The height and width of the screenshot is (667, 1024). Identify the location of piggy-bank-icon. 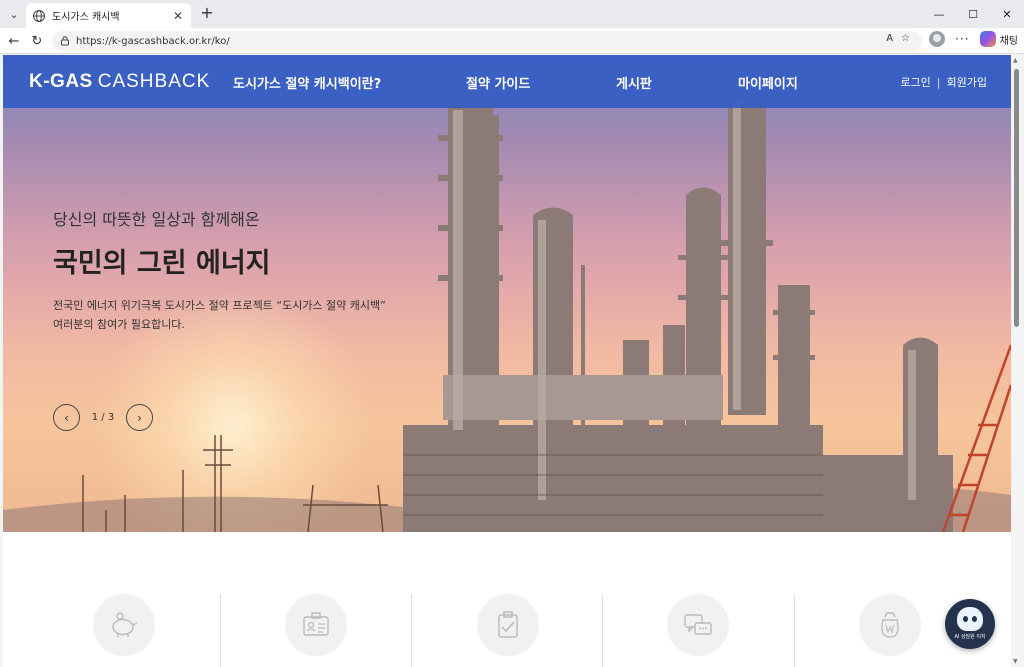
(125, 624).